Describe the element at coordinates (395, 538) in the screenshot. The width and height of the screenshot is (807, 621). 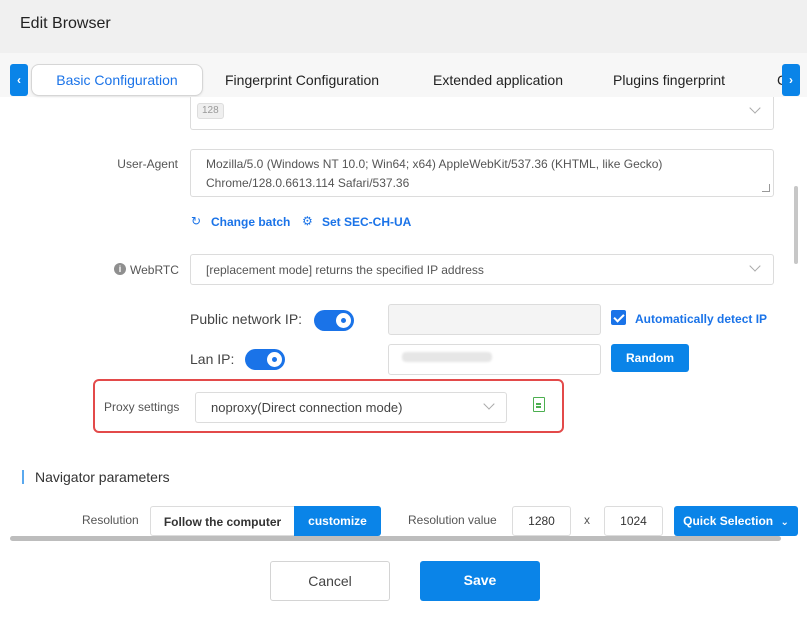
I see `horizontal-scrollbar` at that location.